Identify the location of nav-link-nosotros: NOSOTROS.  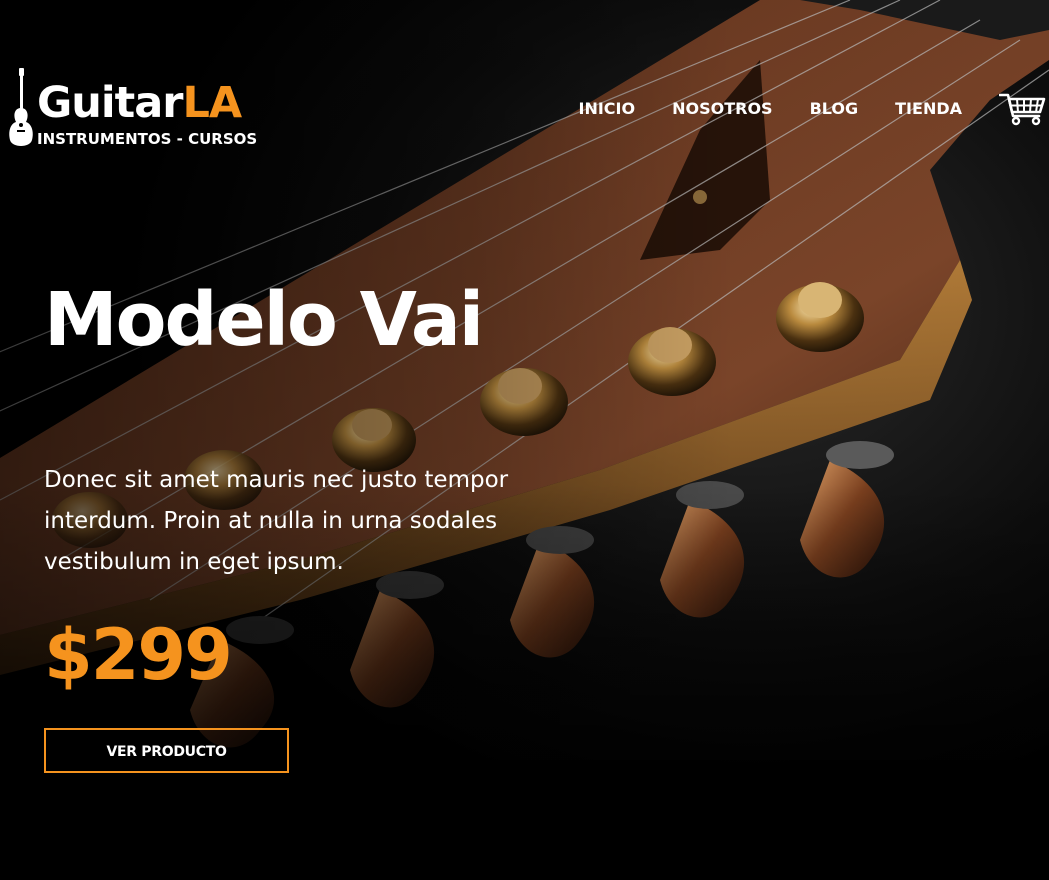
(722, 108).